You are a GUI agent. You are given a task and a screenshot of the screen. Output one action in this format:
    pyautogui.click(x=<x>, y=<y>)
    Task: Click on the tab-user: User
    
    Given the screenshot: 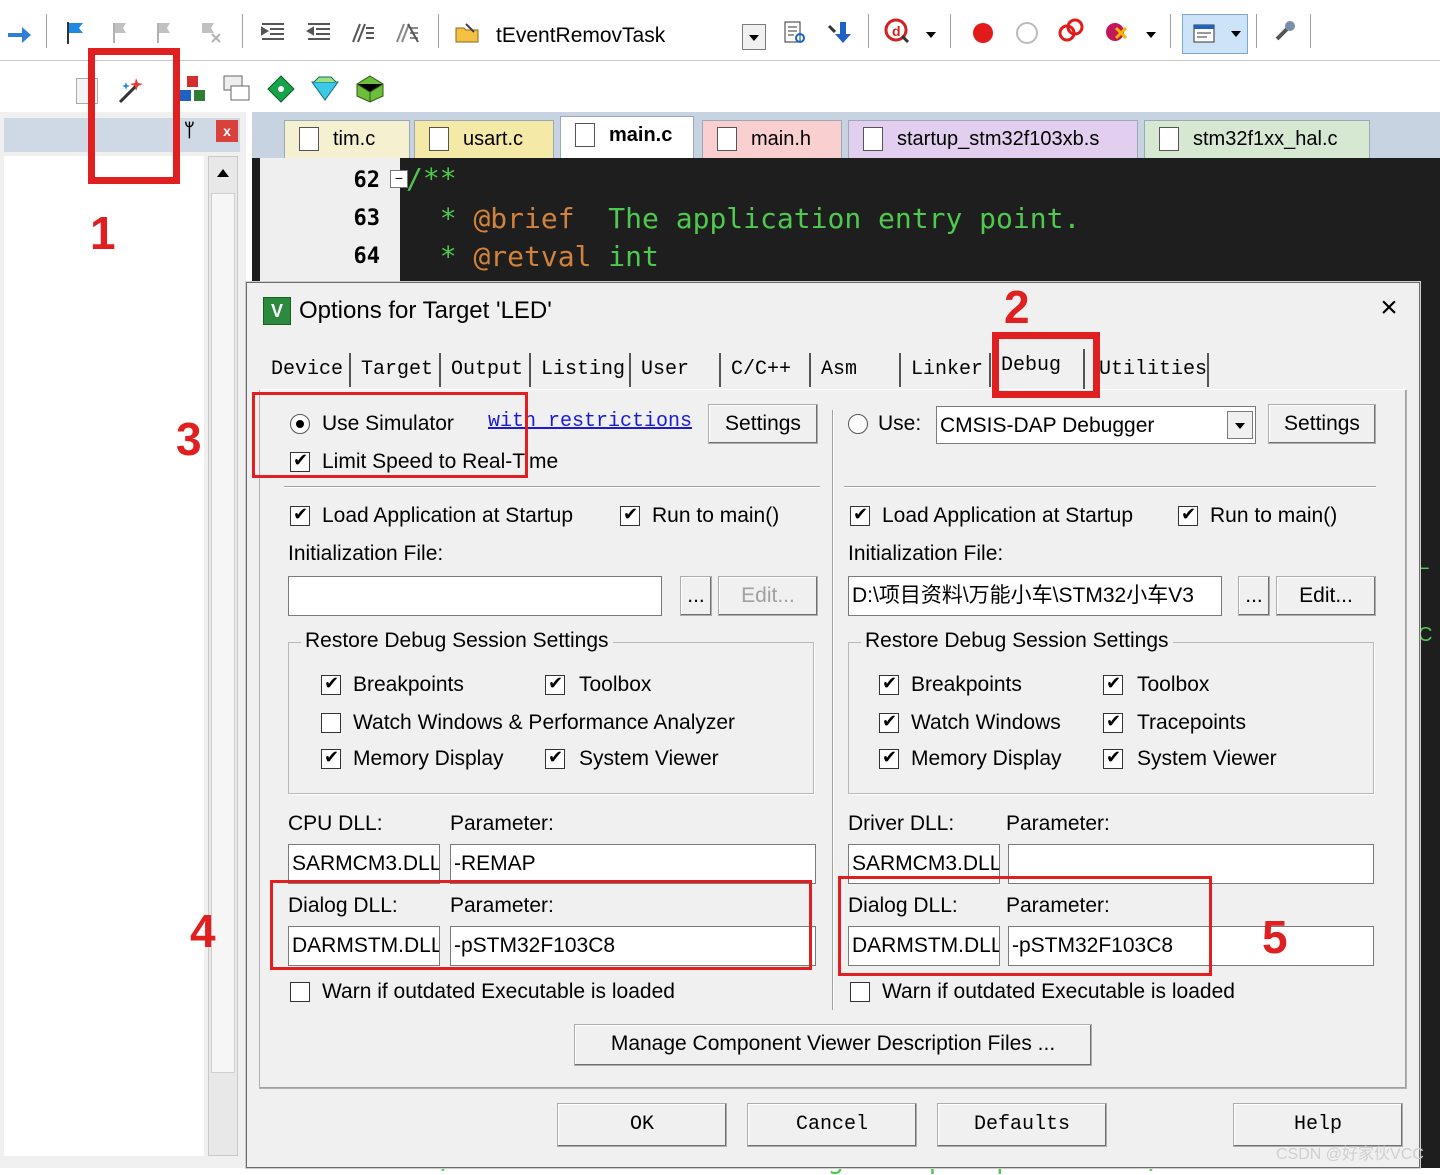 What is the action you would take?
    pyautogui.click(x=676, y=370)
    